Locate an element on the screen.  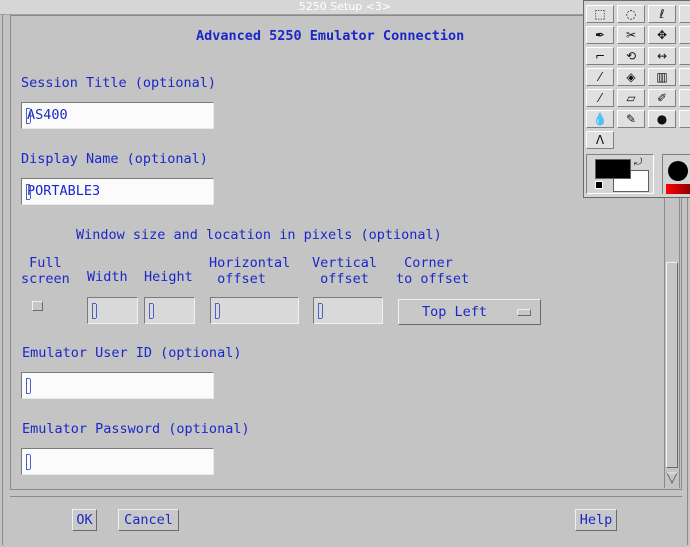
full-screen-checkbox is located at coordinates (37, 306).